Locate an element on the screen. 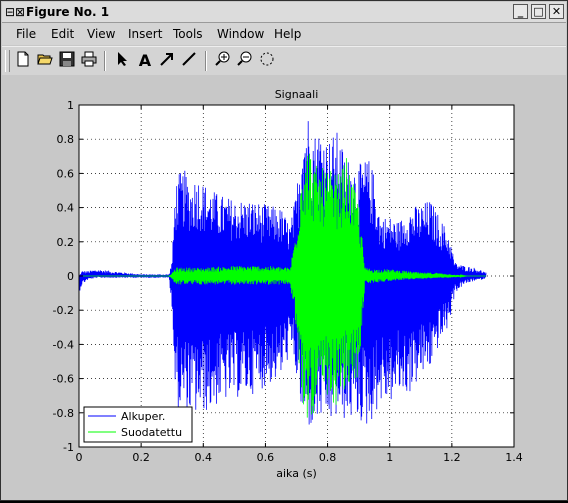  y-tick-label: -0.2 is located at coordinates (63, 310).